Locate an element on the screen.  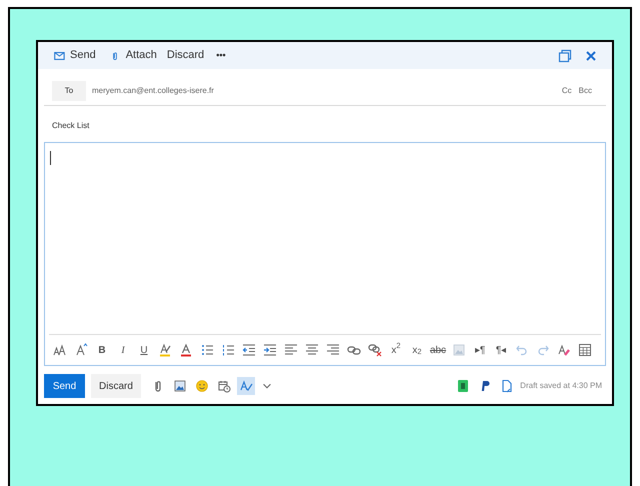
calendar-clock-icon is located at coordinates (224, 386).